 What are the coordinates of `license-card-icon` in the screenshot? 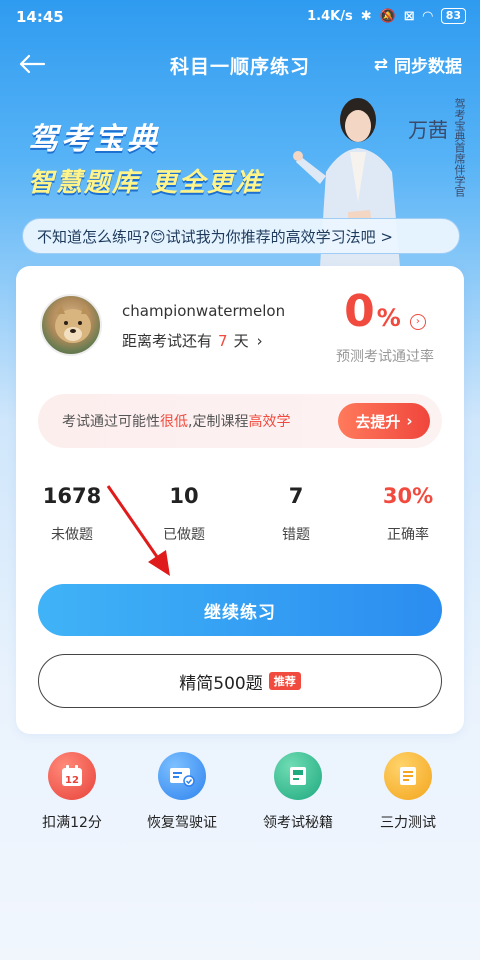 It's located at (182, 776).